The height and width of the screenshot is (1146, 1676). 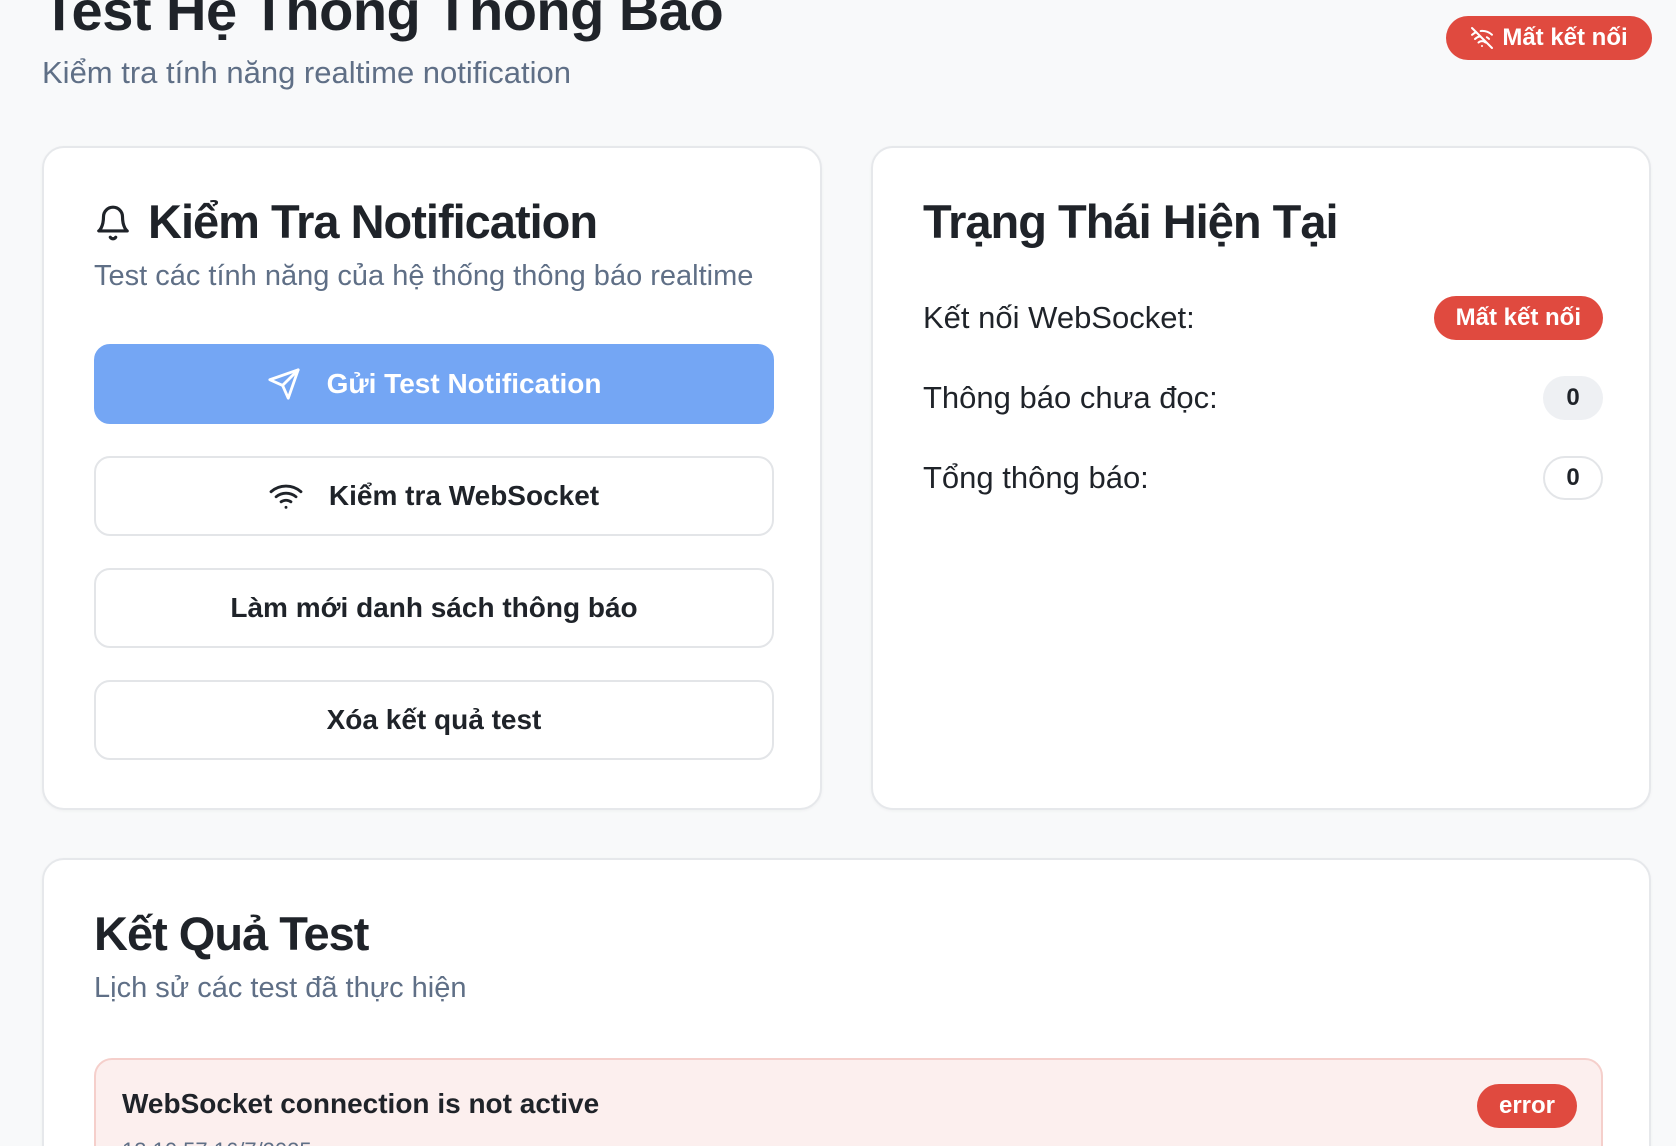 What do you see at coordinates (1263, 318) in the screenshot?
I see `websocket-status-row: Kết nối WebSocket: Mất kết nối` at bounding box center [1263, 318].